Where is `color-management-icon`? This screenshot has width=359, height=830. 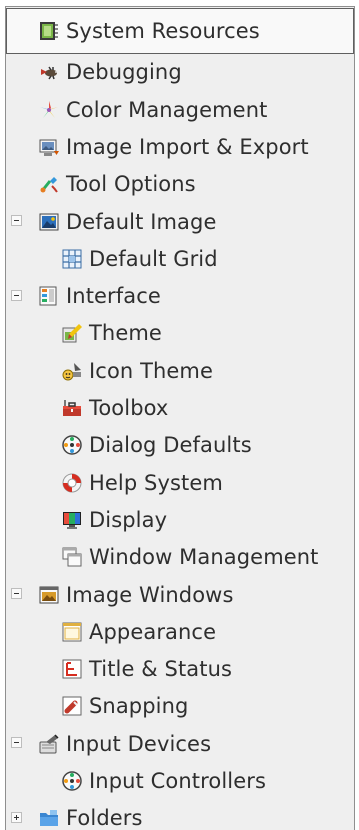
color-management-icon is located at coordinates (49, 110).